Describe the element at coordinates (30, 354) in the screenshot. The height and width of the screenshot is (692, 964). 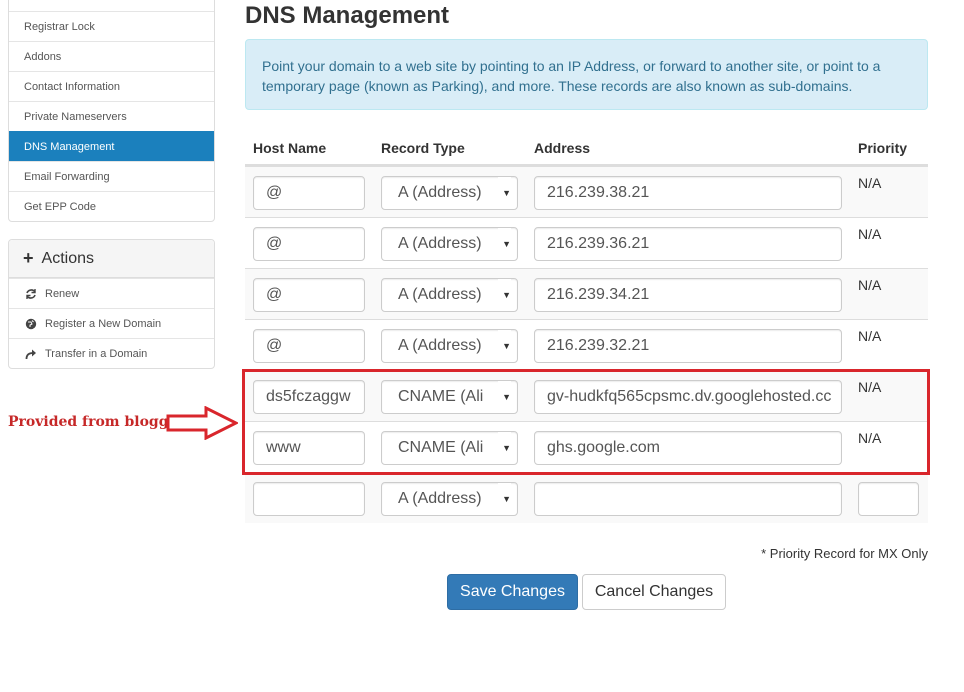
I see `share-arrow-icon` at that location.